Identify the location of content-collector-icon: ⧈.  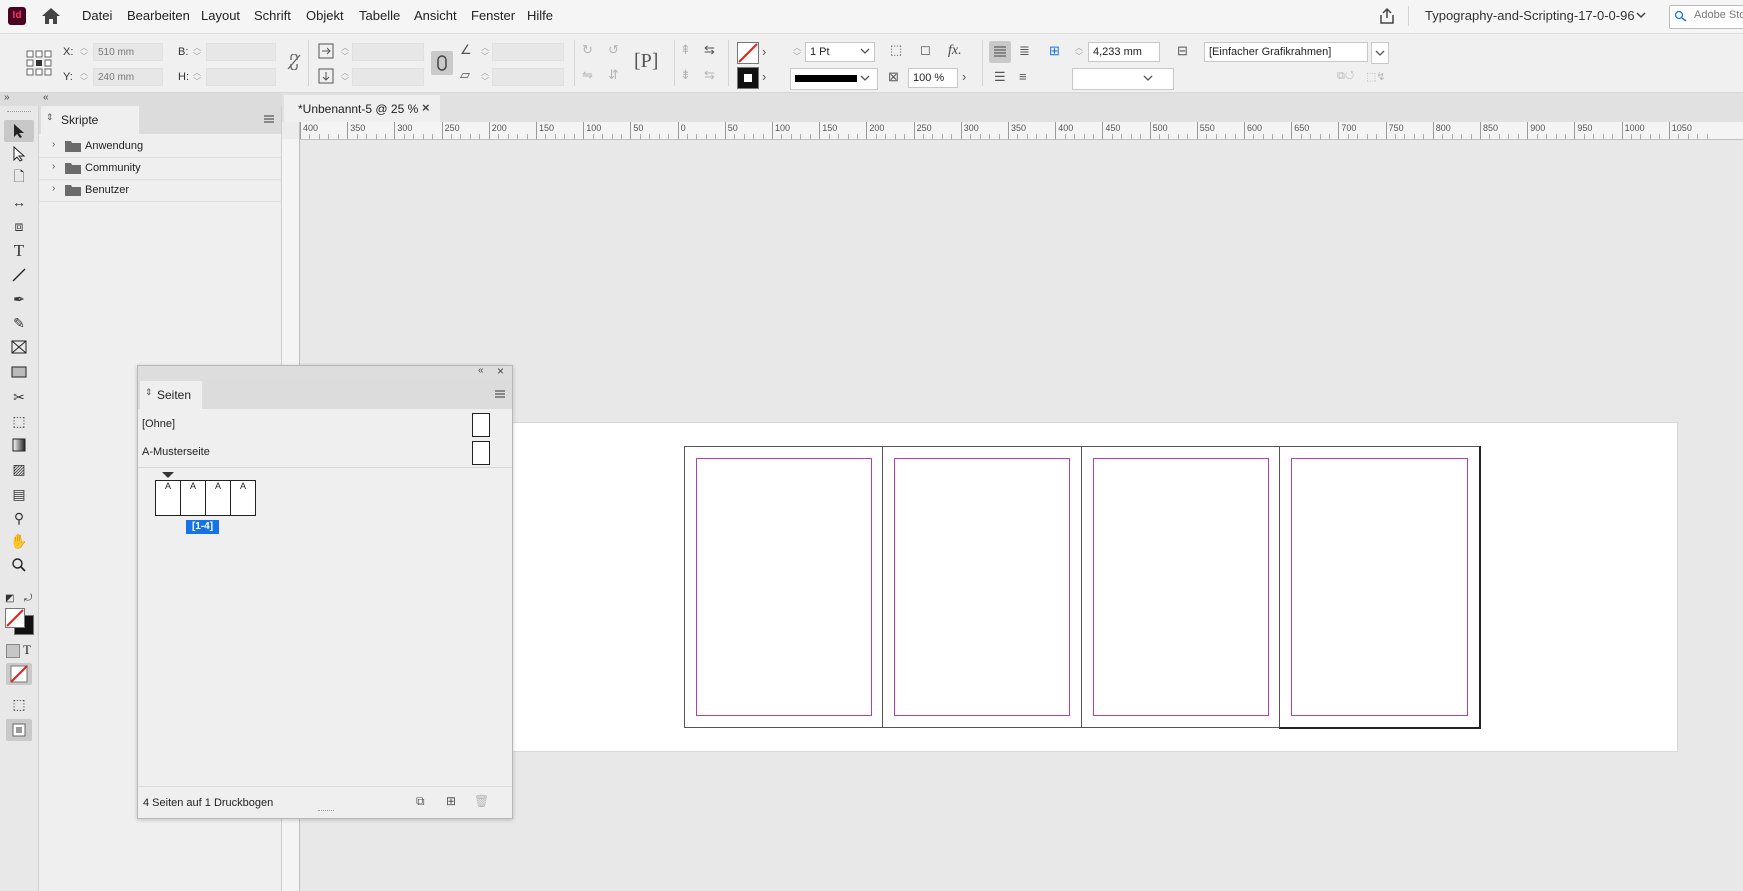
(19, 226).